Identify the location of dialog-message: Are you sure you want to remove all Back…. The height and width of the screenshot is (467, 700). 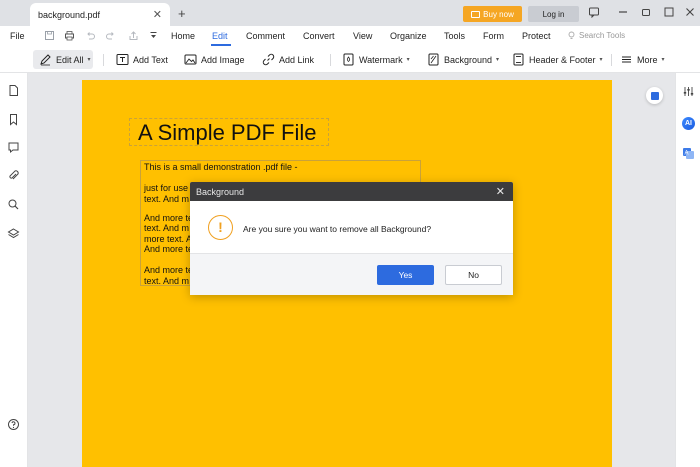
(337, 229).